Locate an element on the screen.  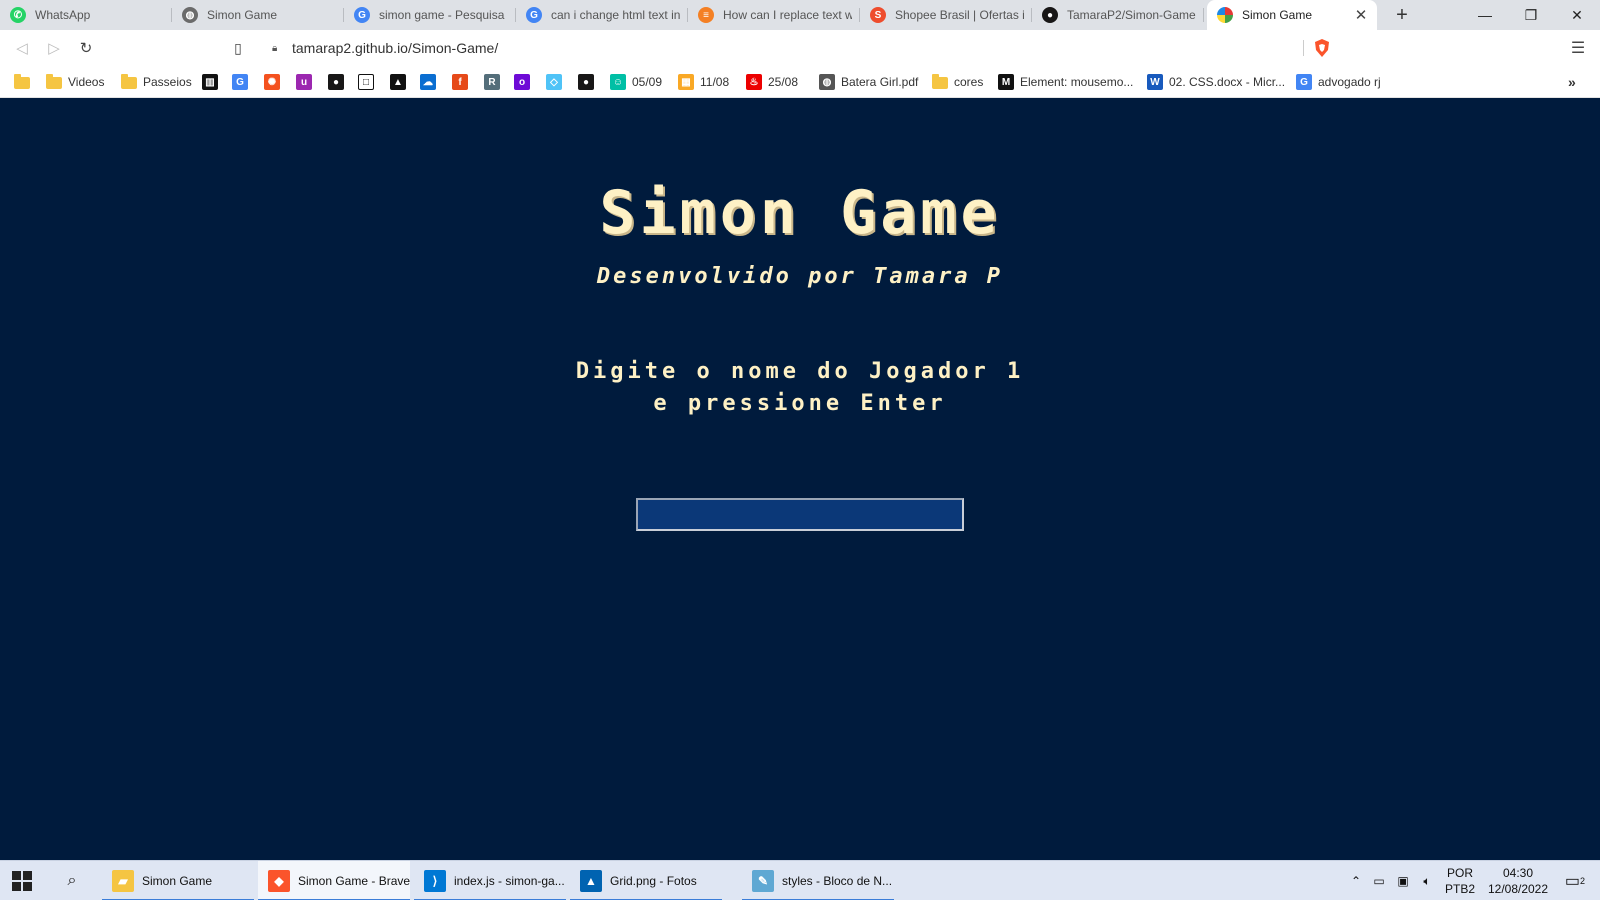
bookmark-item: □ is located at coordinates (366, 82).